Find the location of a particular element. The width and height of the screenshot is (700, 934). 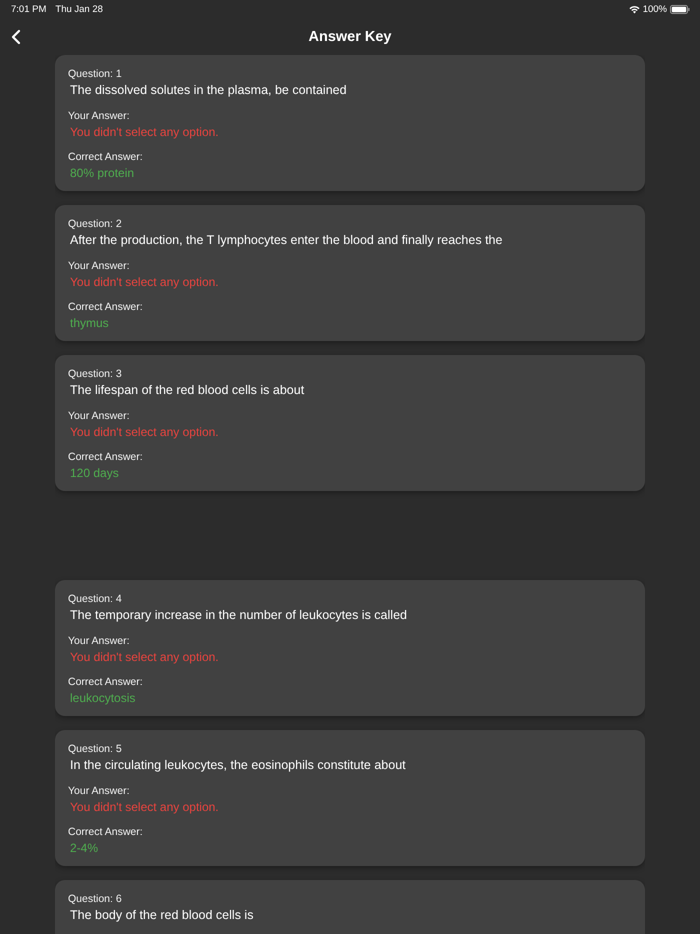

question-text: In the circulating leukocytes, the eosinophils constitute about is located at coordinates (238, 765).